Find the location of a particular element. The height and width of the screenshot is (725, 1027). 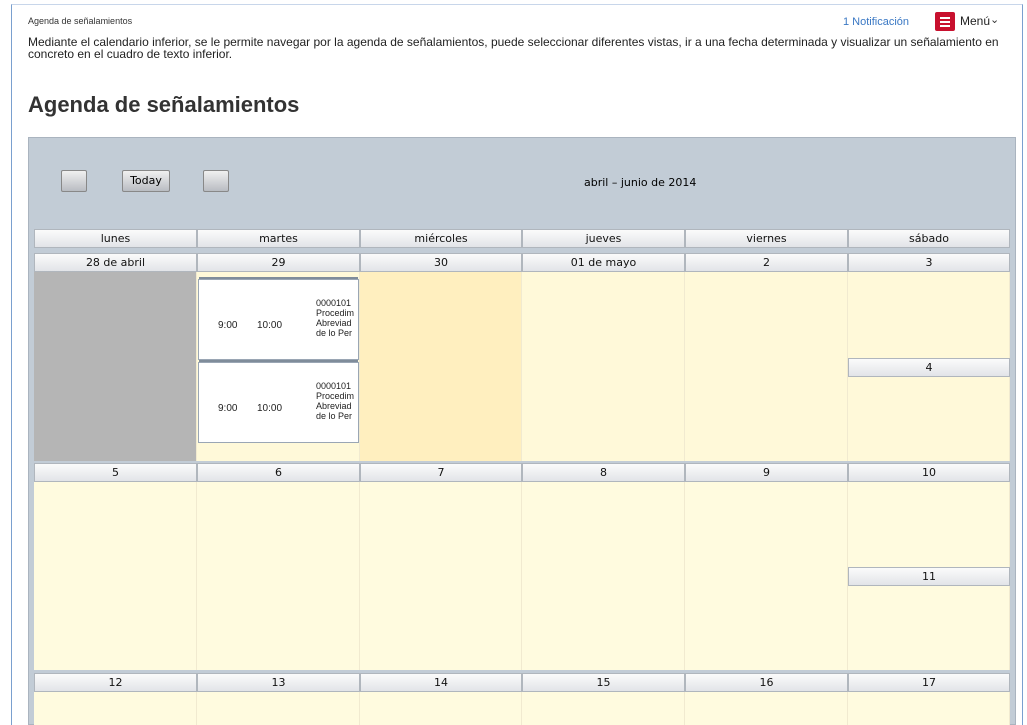

day-header: 7 is located at coordinates (441, 472).